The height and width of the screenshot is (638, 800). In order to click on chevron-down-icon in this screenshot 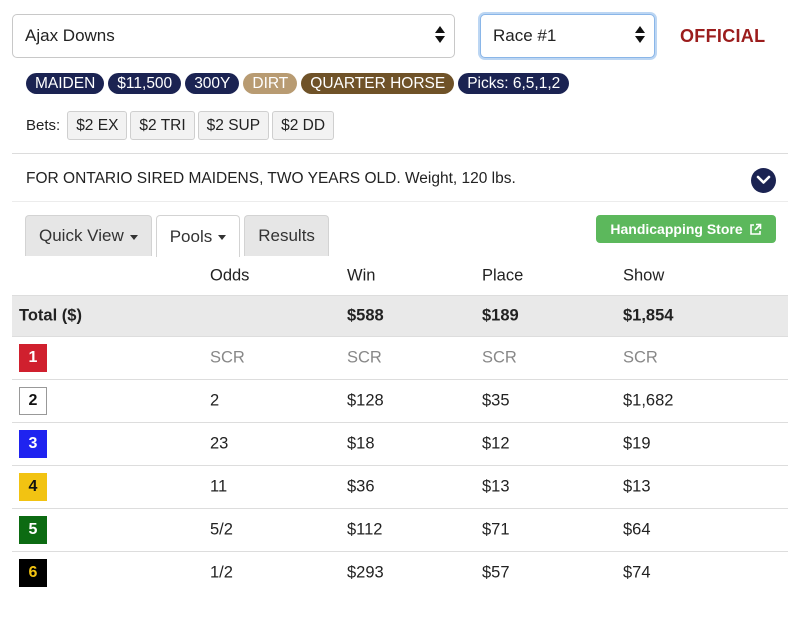, I will do `click(763, 179)`.